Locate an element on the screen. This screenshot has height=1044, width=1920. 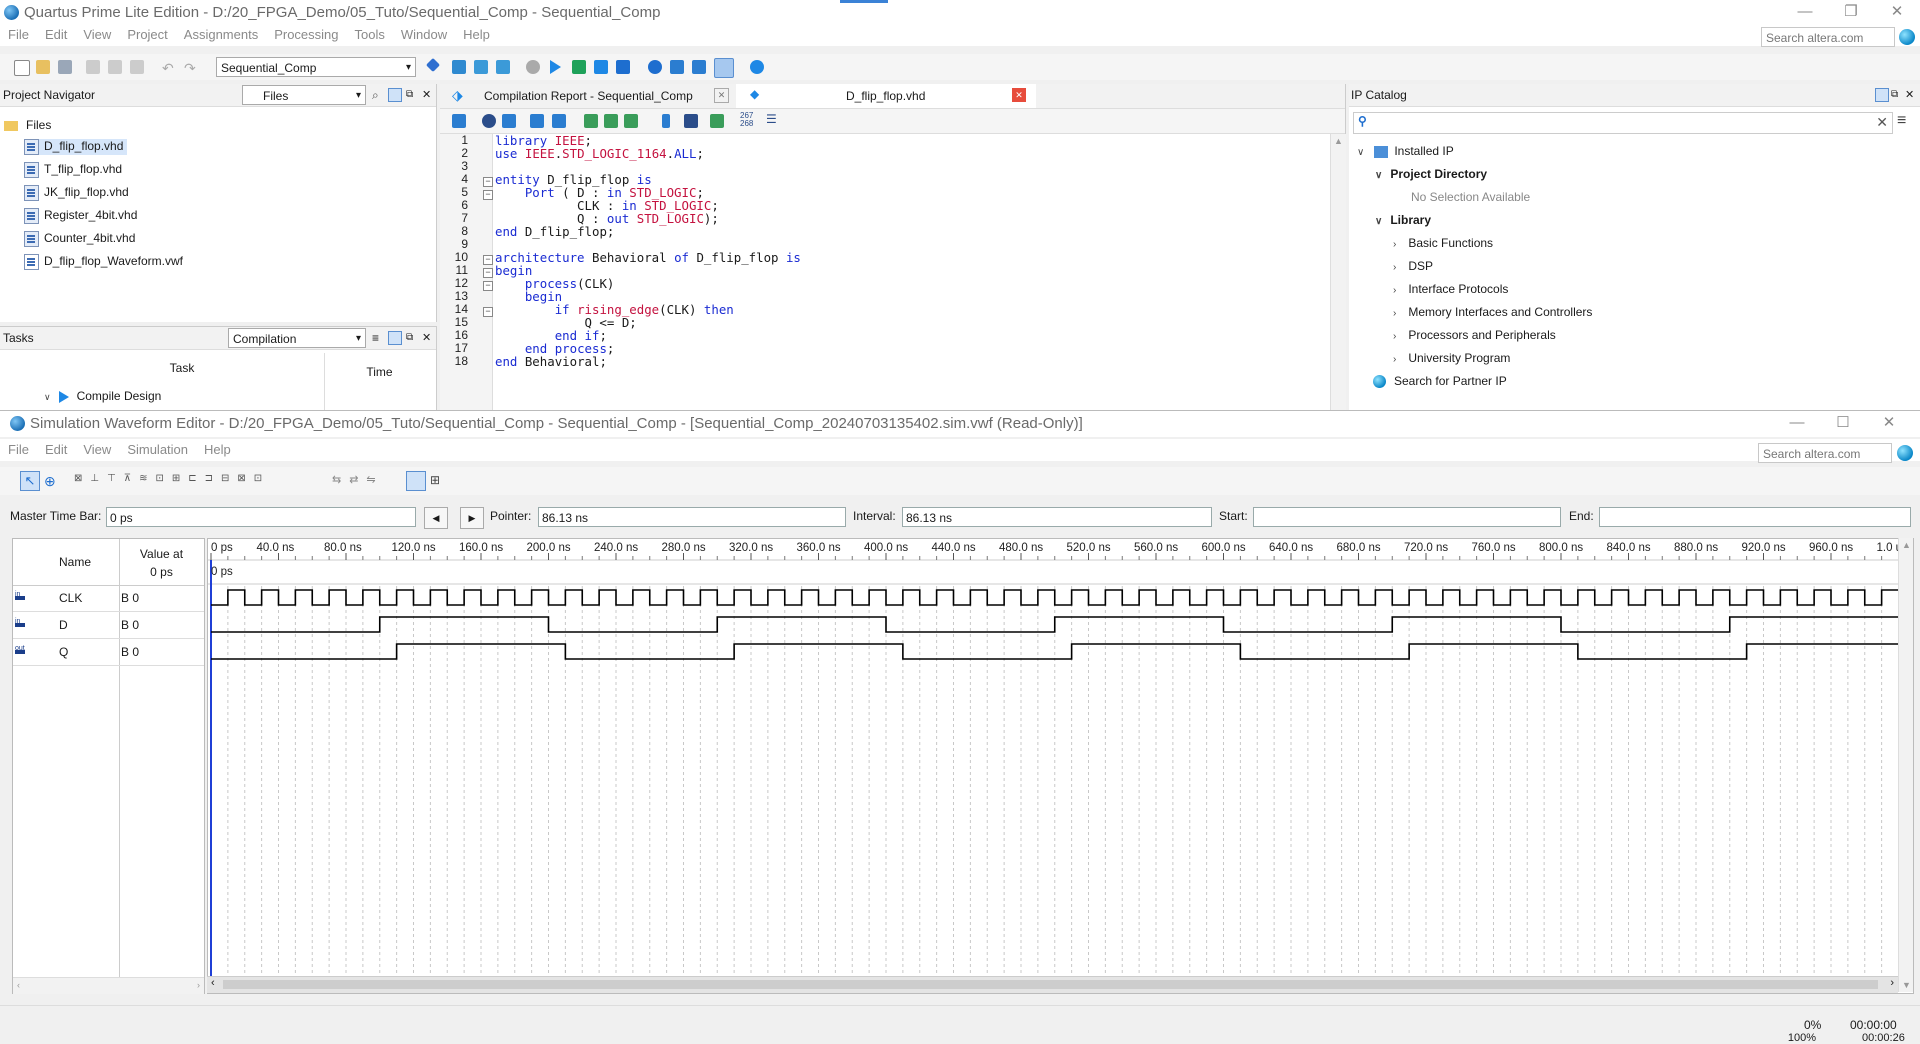
analysis-synthesis-icon is located at coordinates (579, 67).